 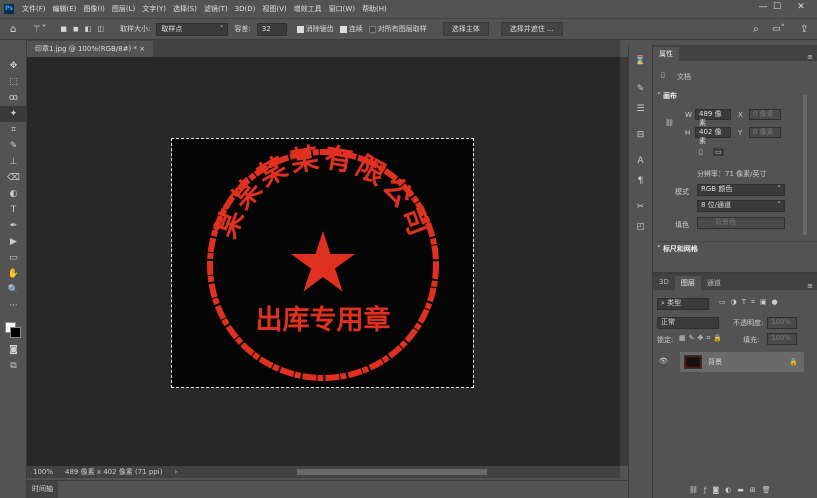 What do you see at coordinates (13, 330) in the screenshot?
I see `color-swatches` at bounding box center [13, 330].